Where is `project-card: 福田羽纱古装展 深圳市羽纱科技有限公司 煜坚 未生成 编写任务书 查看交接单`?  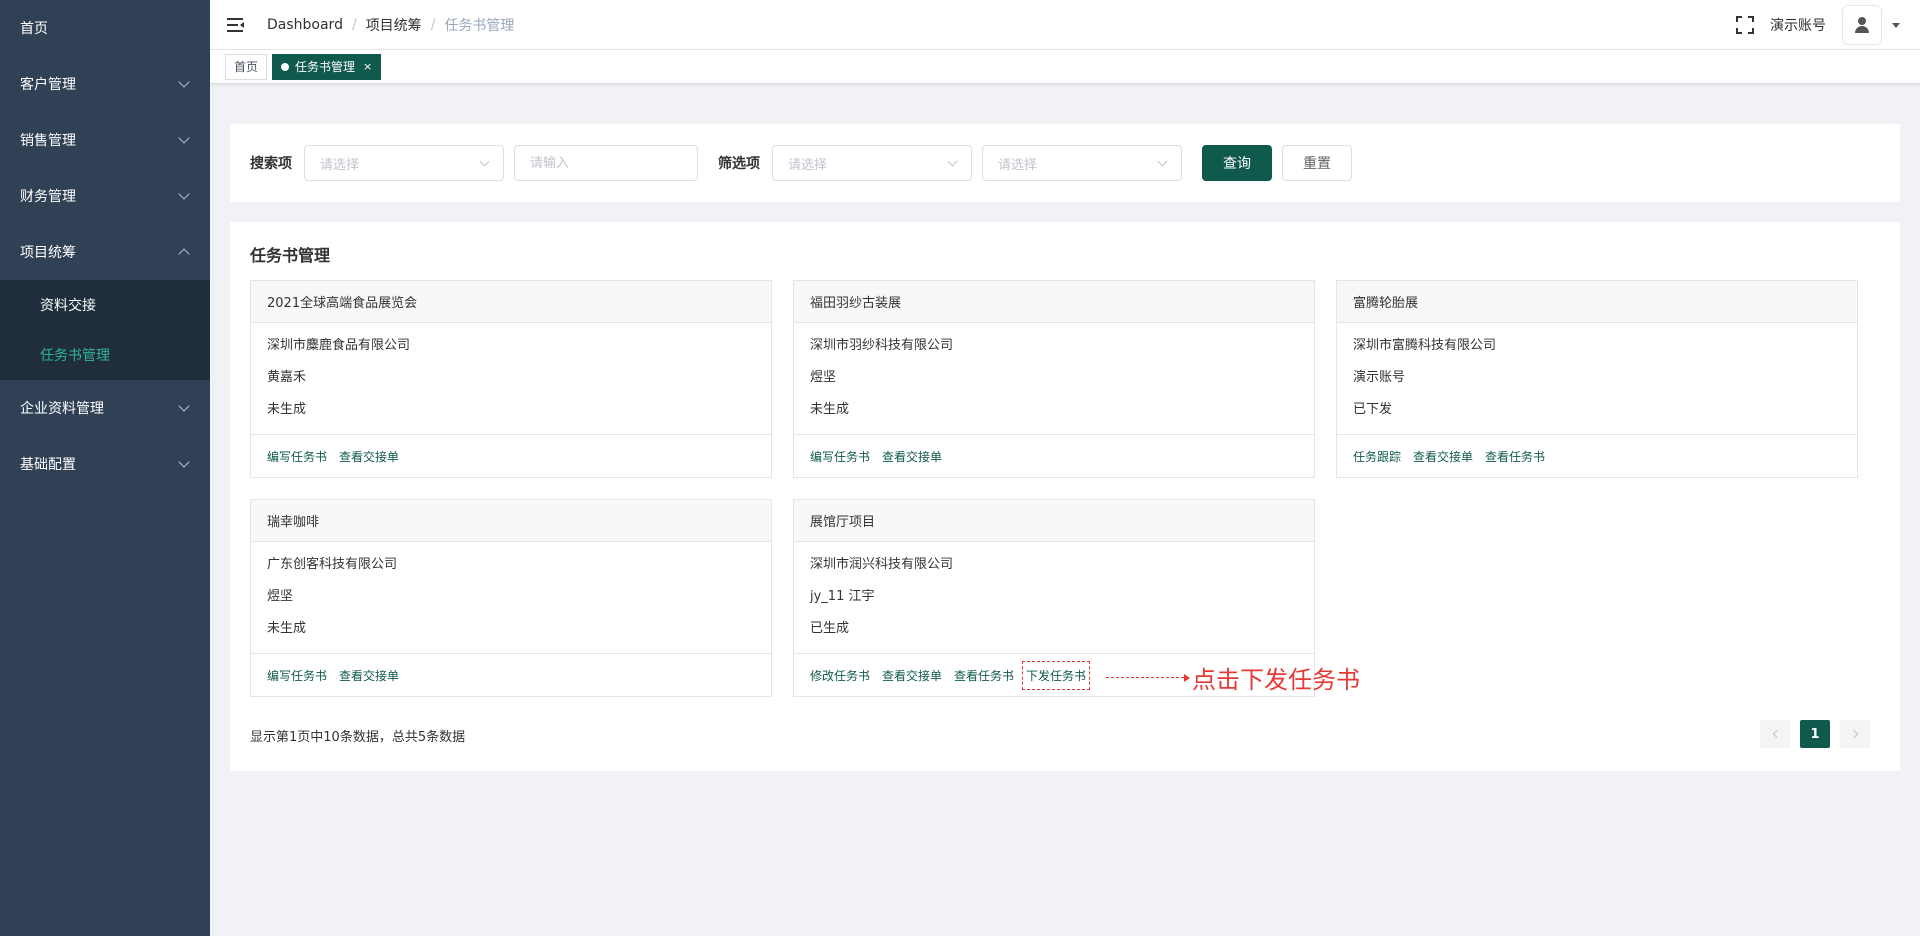 project-card: 福田羽纱古装展 深圳市羽纱科技有限公司 煜坚 未生成 编写任务书 查看交接单 is located at coordinates (1054, 379).